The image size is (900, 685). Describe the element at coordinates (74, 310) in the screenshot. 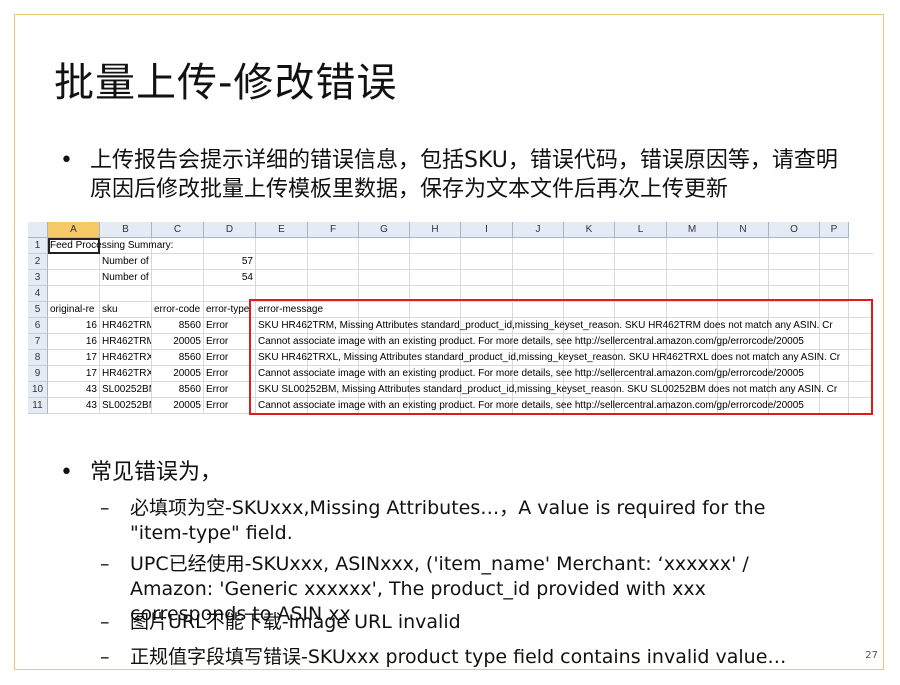

I see `data-cell: original-re` at that location.